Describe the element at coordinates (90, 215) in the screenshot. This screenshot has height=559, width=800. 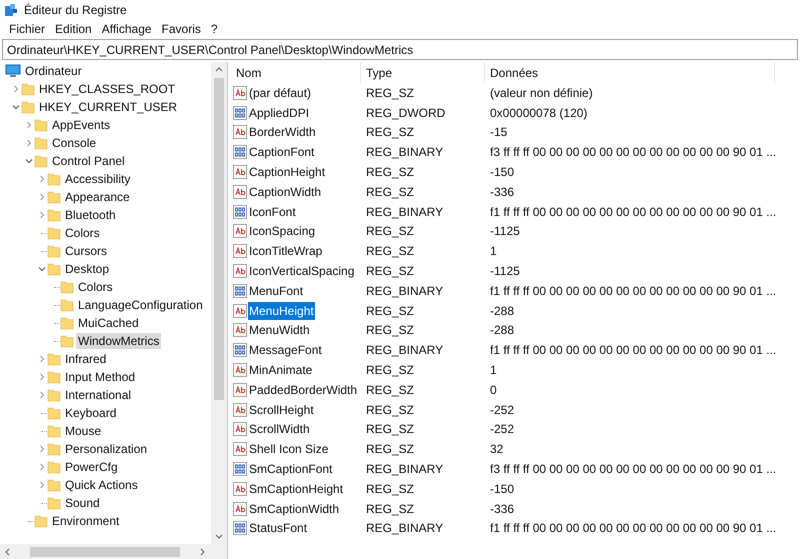
I see `tree-item: Bluetooth` at that location.